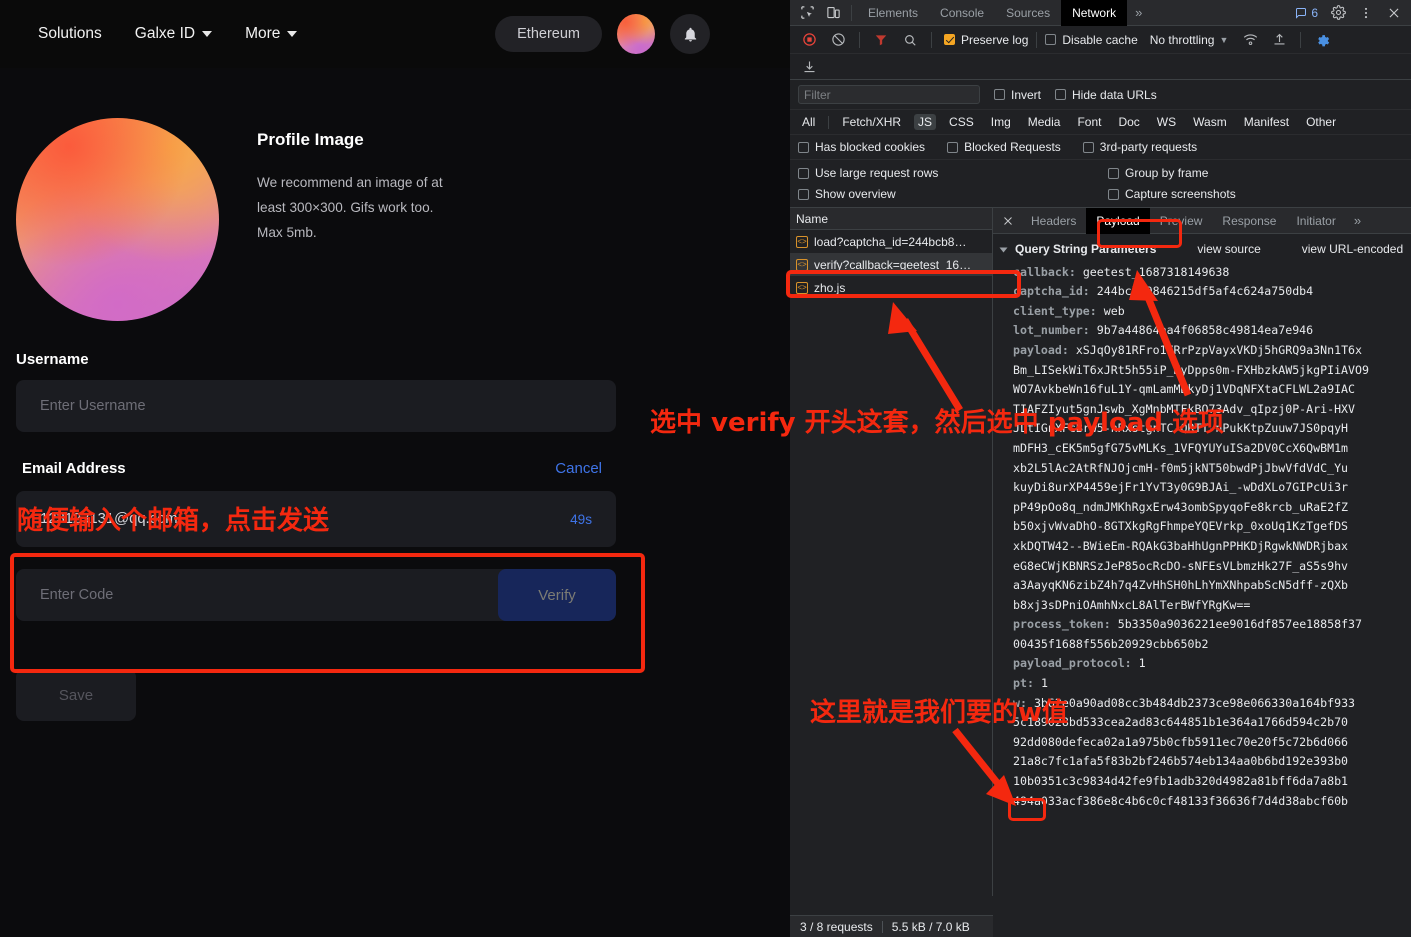 This screenshot has width=1411, height=937. I want to click on filter-bar: Filter Invert Hide data URLs, so click(1100, 95).